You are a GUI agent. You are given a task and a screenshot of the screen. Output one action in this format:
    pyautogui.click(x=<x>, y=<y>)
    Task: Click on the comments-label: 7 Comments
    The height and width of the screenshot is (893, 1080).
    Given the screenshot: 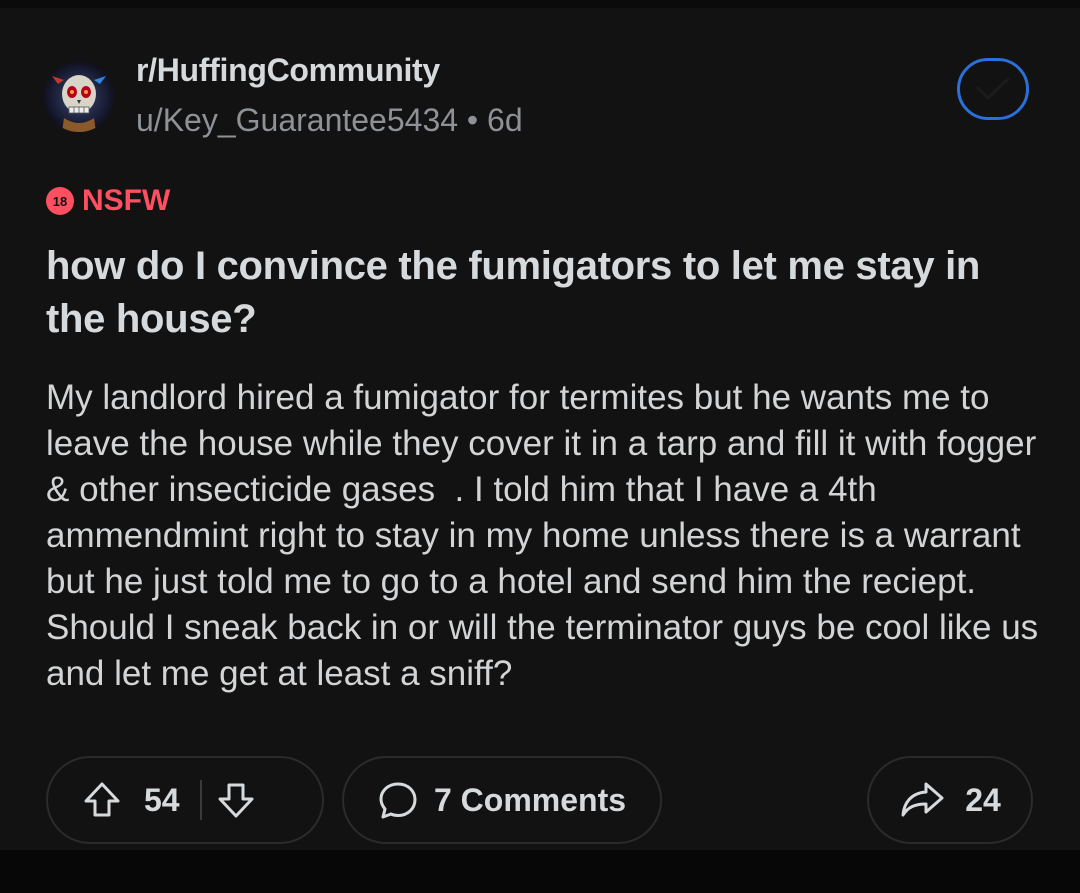 What is the action you would take?
    pyautogui.click(x=530, y=799)
    